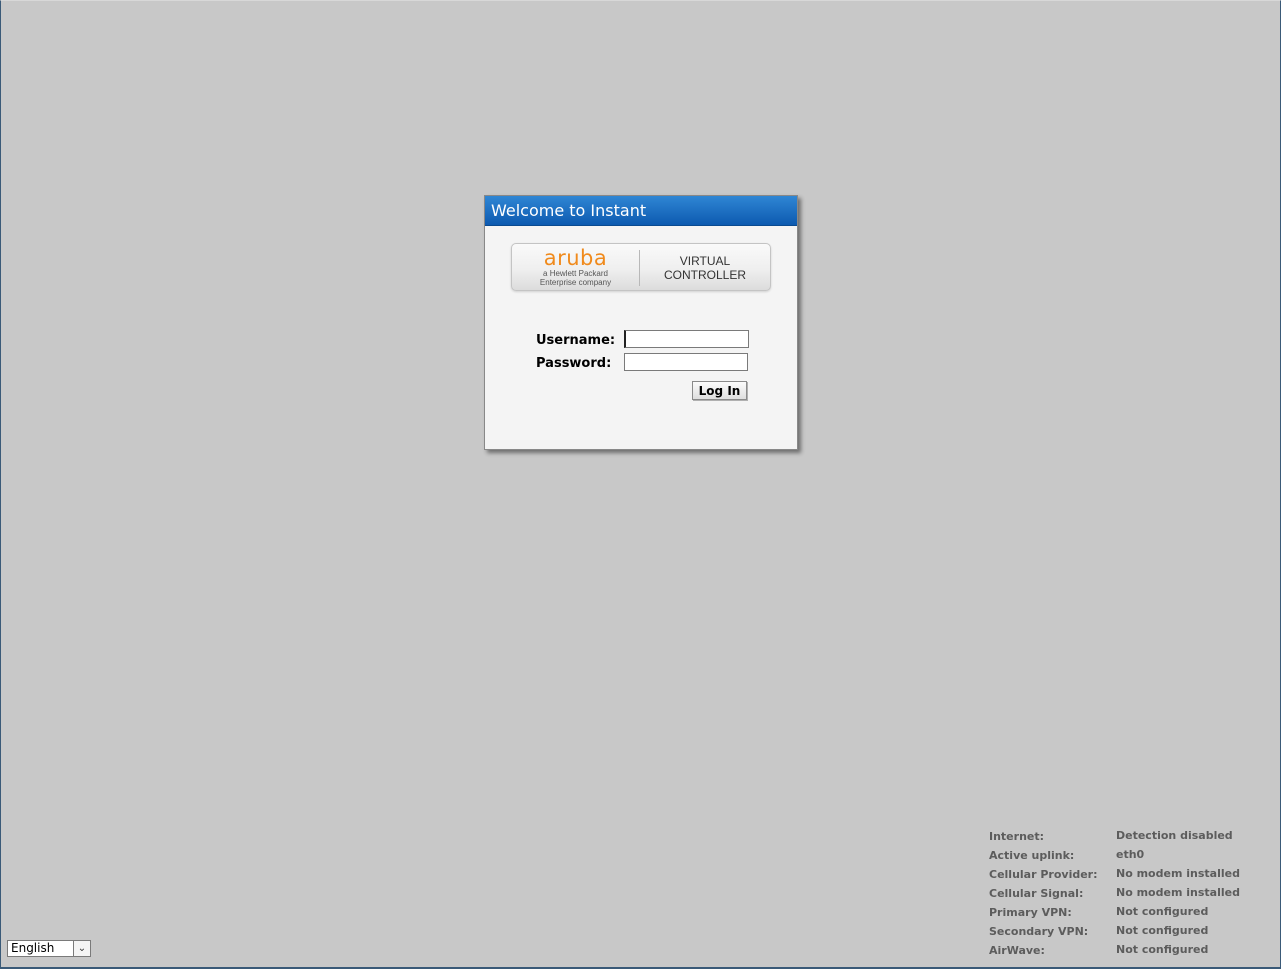 The image size is (1281, 969). Describe the element at coordinates (1130, 854) in the screenshot. I see `status-value: eth0` at that location.